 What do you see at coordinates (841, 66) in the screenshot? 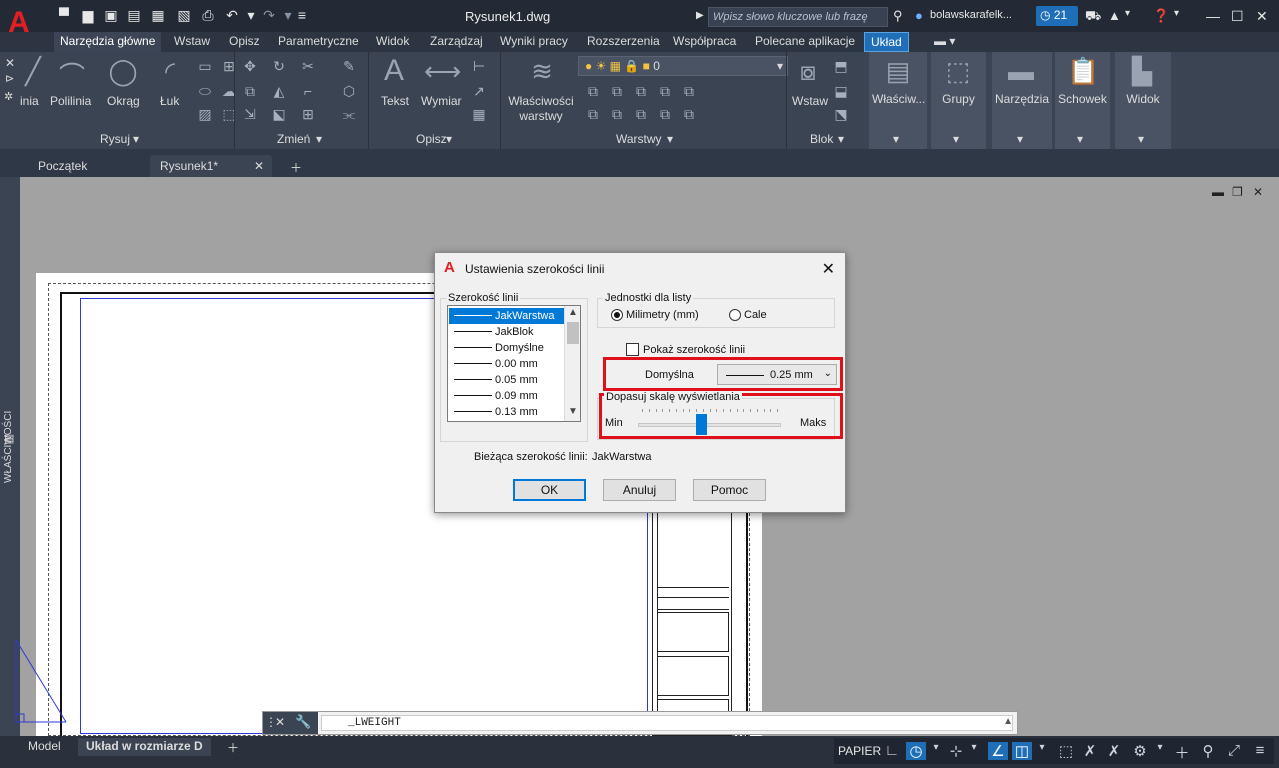
I see `create-block-icon: ⬒` at bounding box center [841, 66].